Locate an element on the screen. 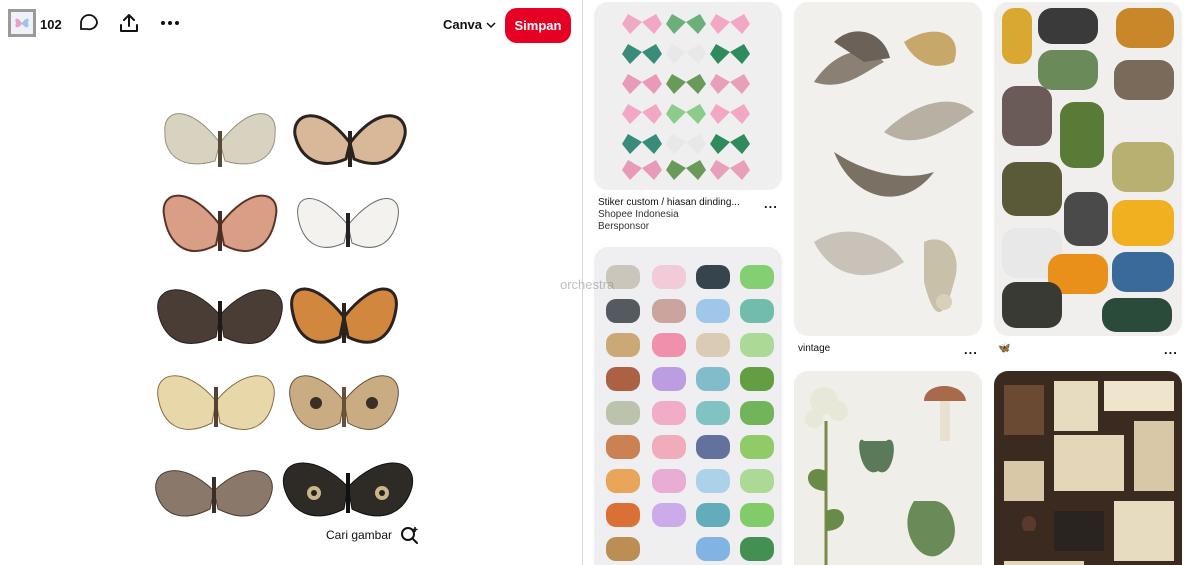  feed-card-butterfly-chart is located at coordinates (1088, 169).